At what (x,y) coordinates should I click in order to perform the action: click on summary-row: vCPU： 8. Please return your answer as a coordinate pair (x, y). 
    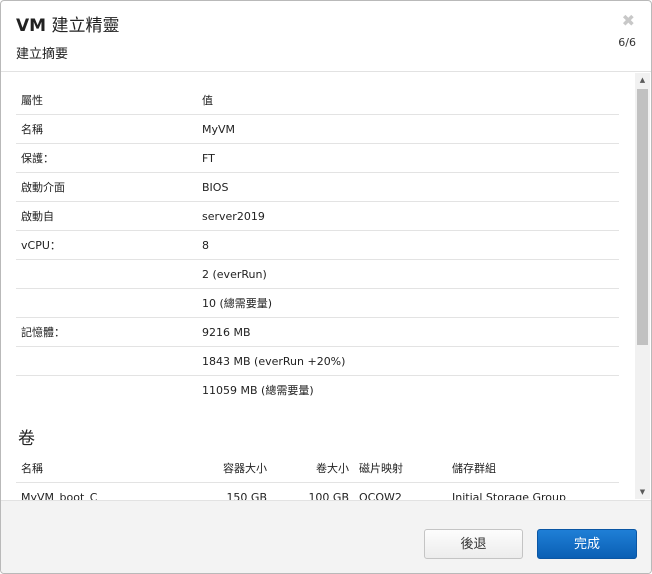
    Looking at the image, I should click on (317, 245).